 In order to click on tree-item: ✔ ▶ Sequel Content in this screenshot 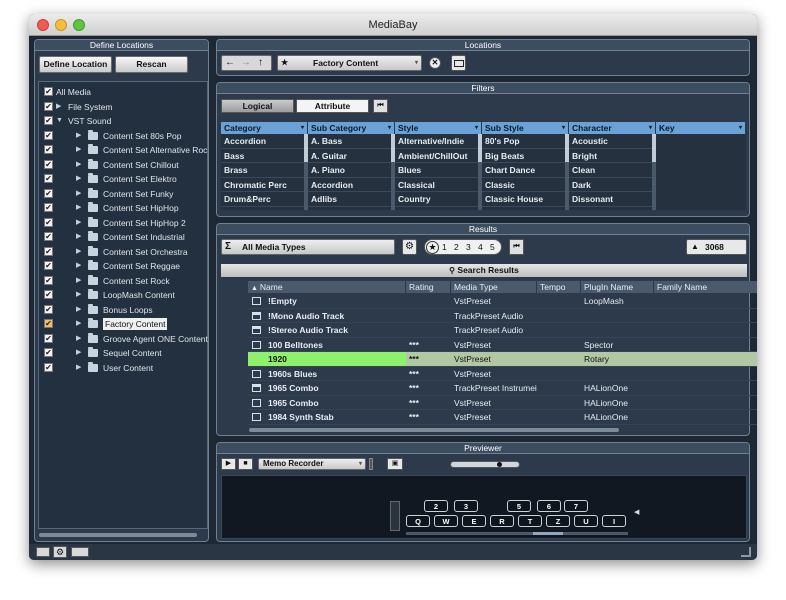, I will do `click(123, 353)`.